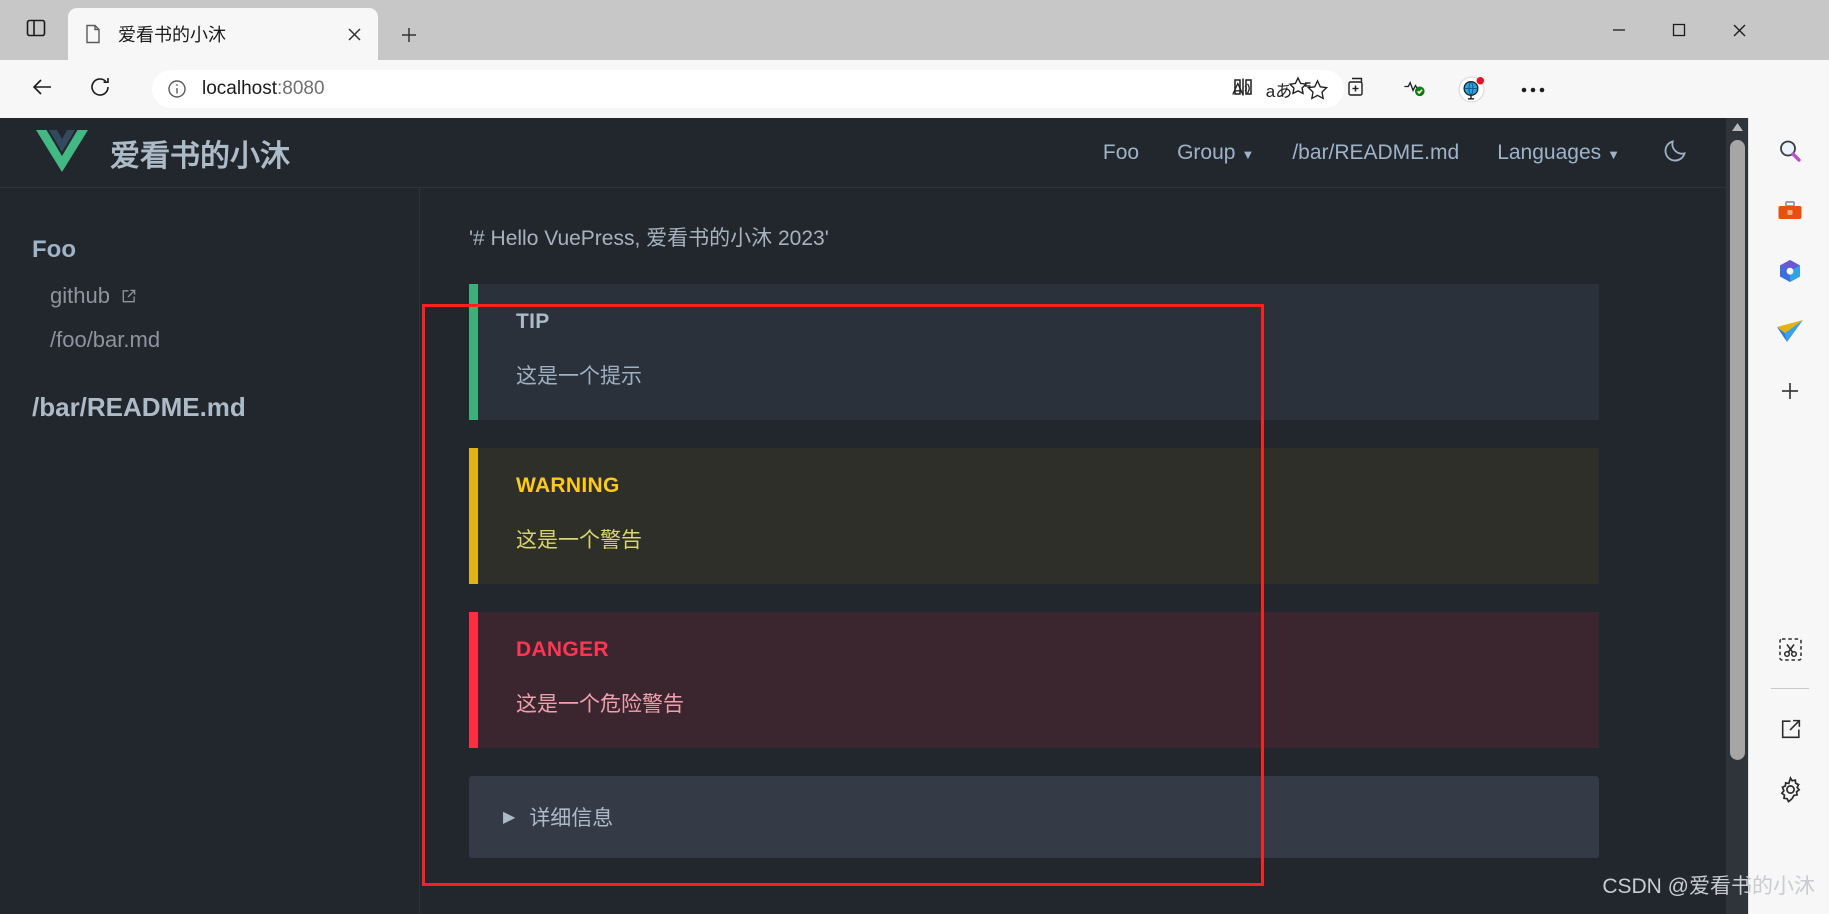 This screenshot has height=914, width=1829. I want to click on nav-item-label: /bar/README.md, so click(1376, 152).